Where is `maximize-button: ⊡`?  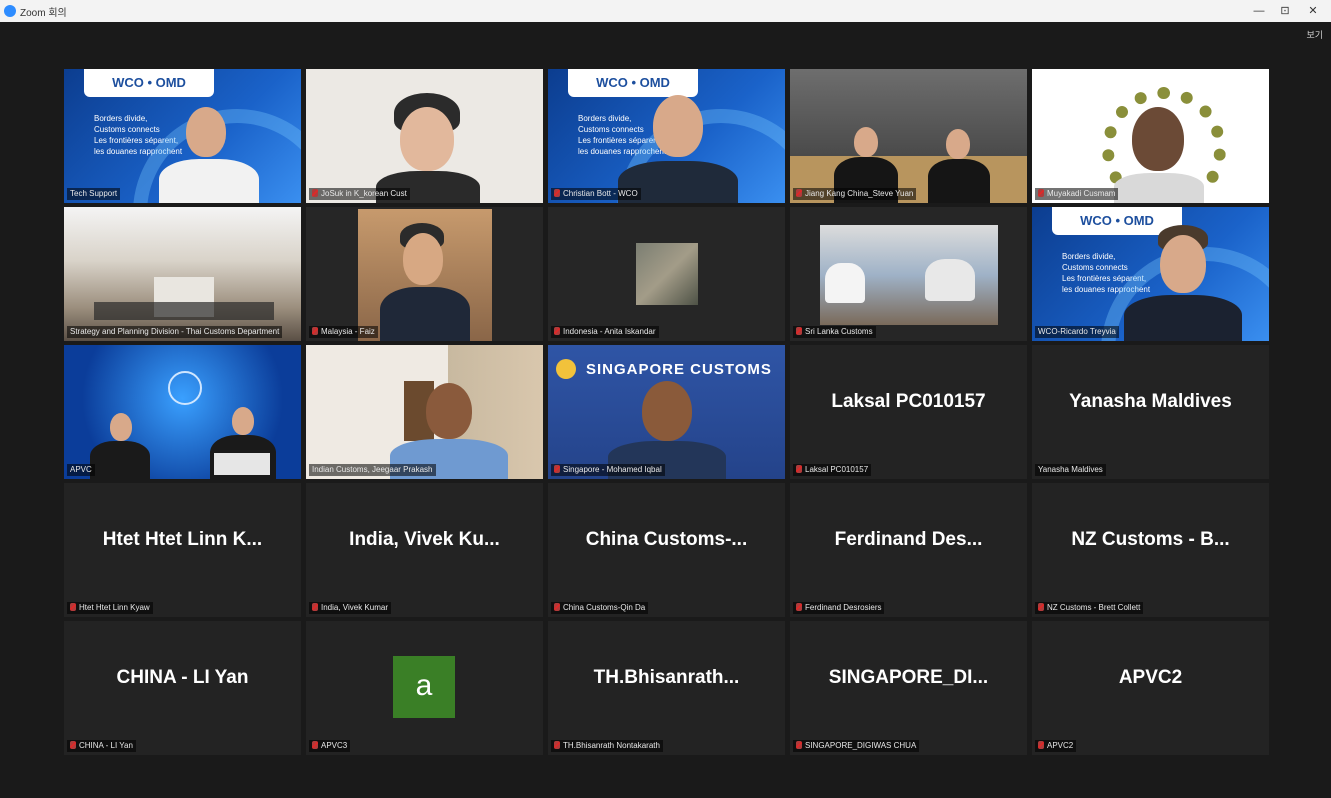
maximize-button: ⊡ is located at coordinates (1285, 11).